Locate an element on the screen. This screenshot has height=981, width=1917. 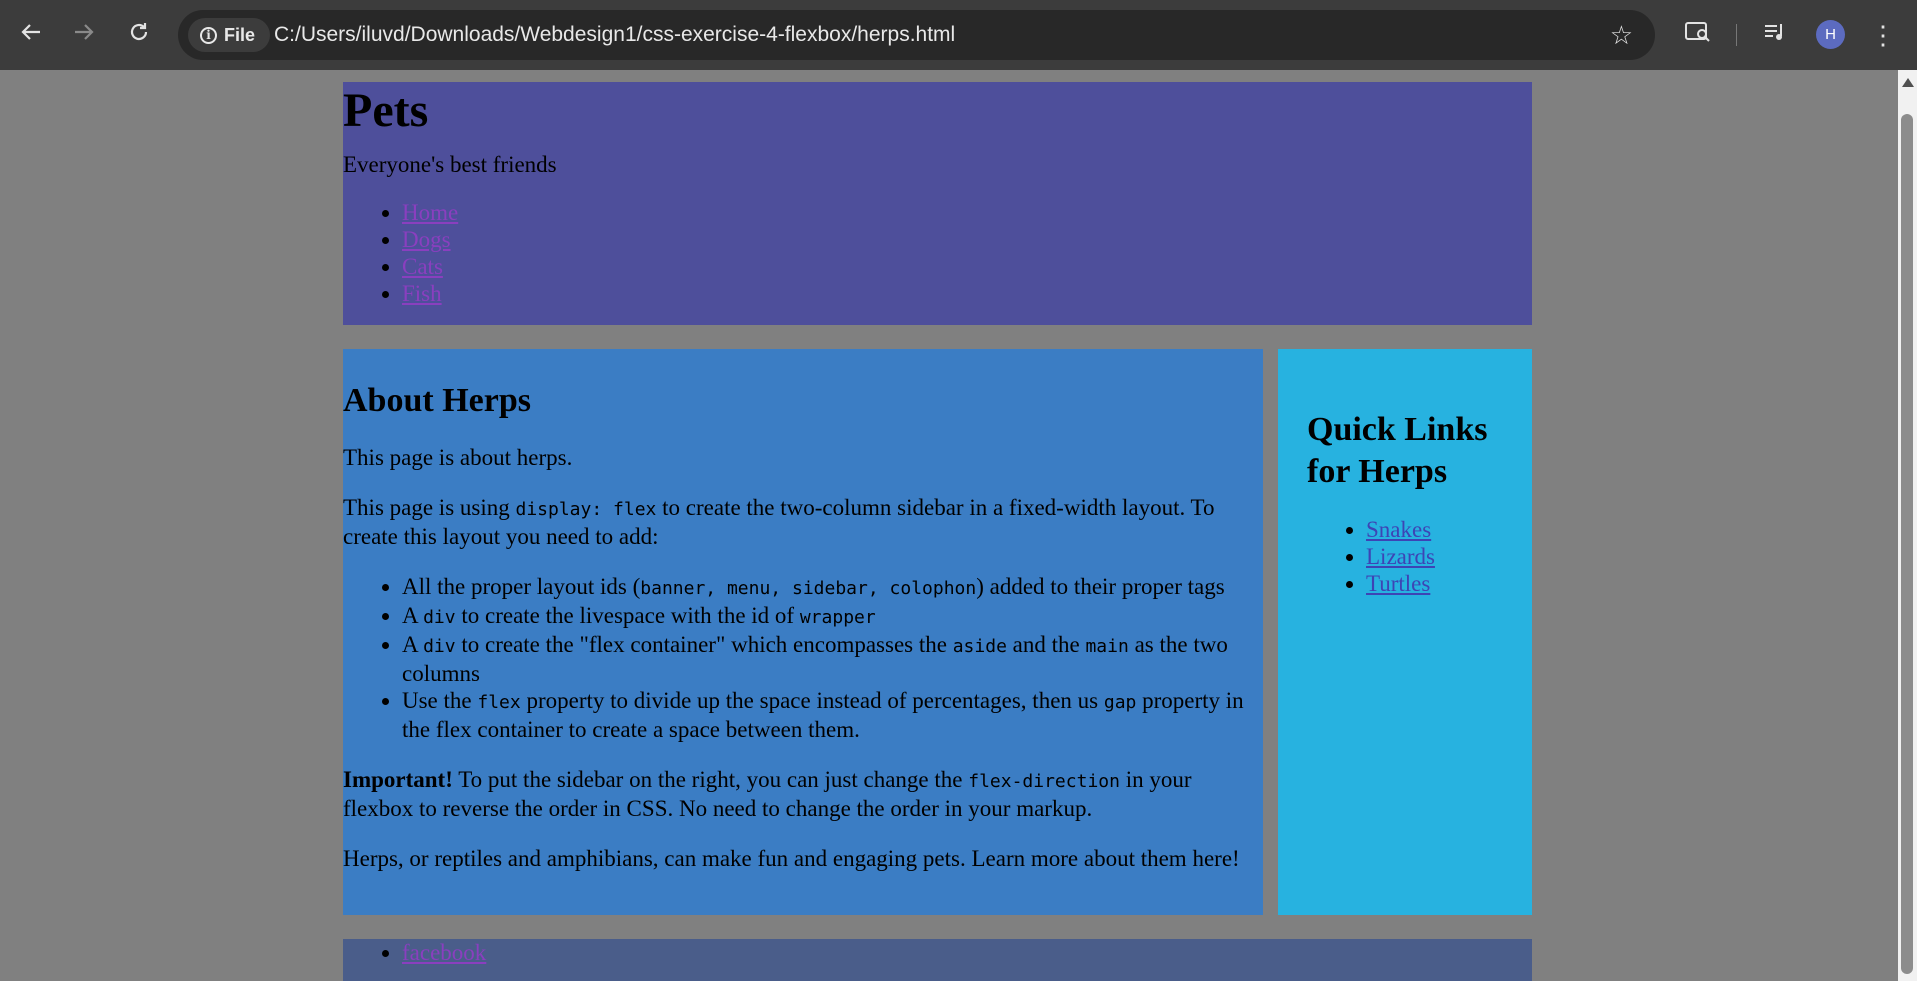
reload-icon is located at coordinates (139, 35).